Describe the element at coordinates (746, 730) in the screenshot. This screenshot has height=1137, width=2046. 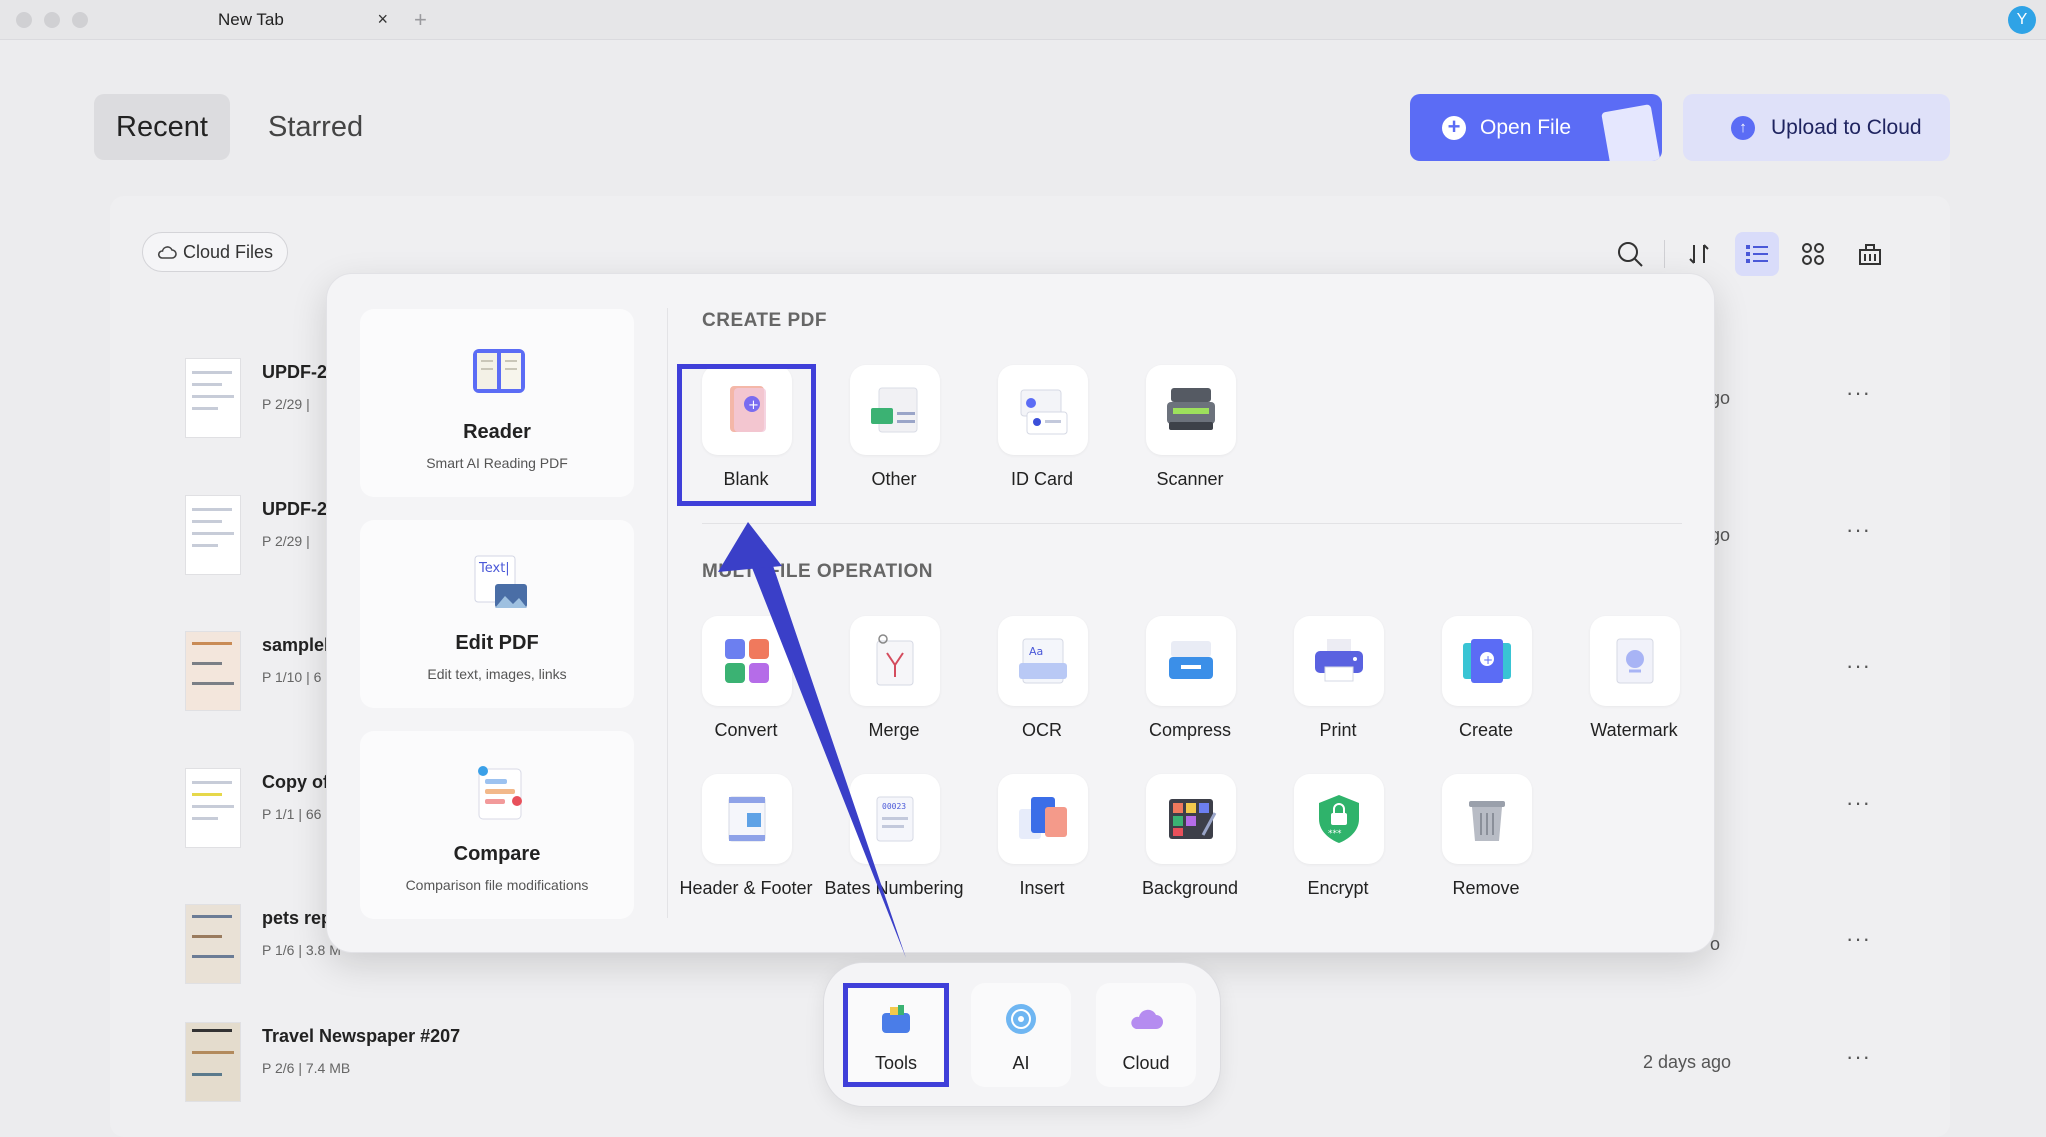
I see `tool-label: Convert` at that location.